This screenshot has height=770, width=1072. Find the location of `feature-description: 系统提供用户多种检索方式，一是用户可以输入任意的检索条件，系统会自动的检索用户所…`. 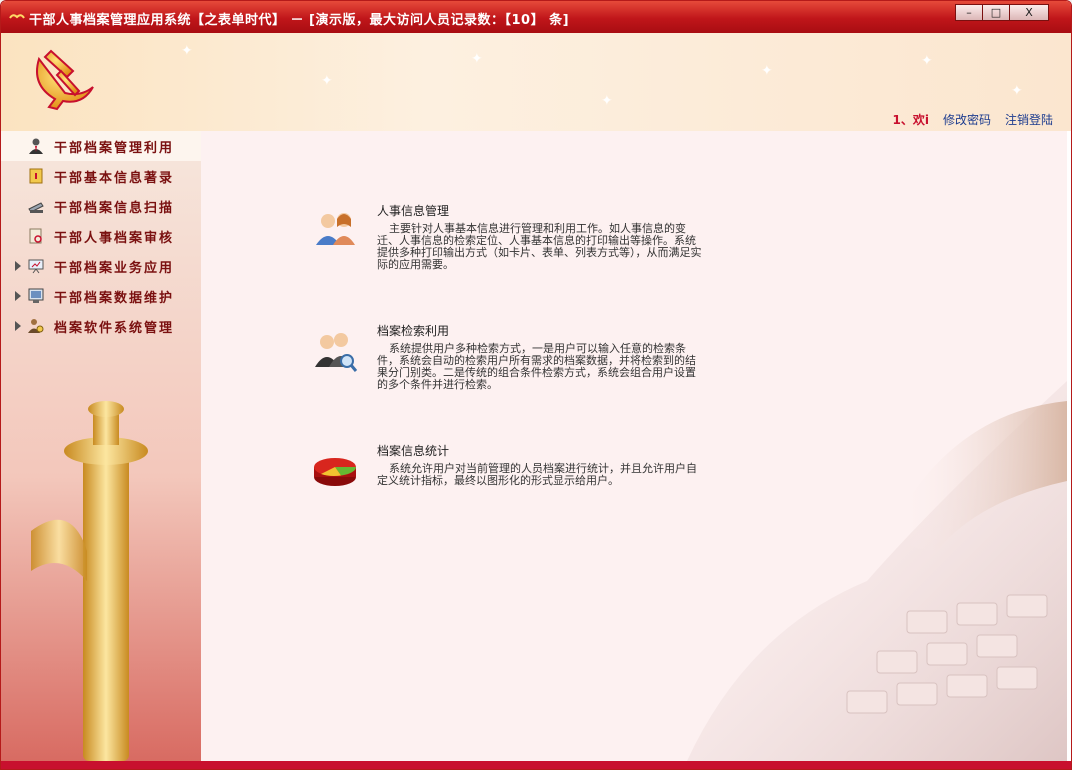

feature-description: 系统提供用户多种检索方式，一是用户可以输入任意的检索条件，系统会自动的检索用户所… is located at coordinates (536, 366).